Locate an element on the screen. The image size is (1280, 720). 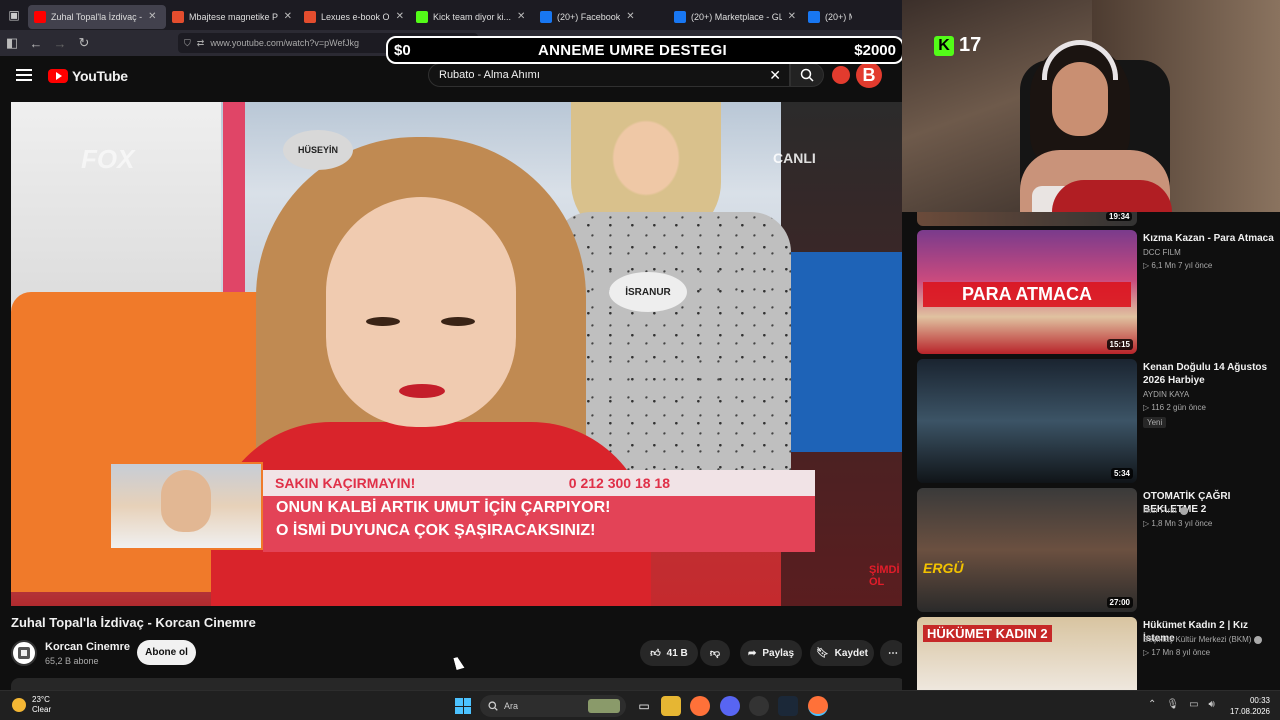
channel-name: Korcan Cinemre is located at coordinates (87, 647).